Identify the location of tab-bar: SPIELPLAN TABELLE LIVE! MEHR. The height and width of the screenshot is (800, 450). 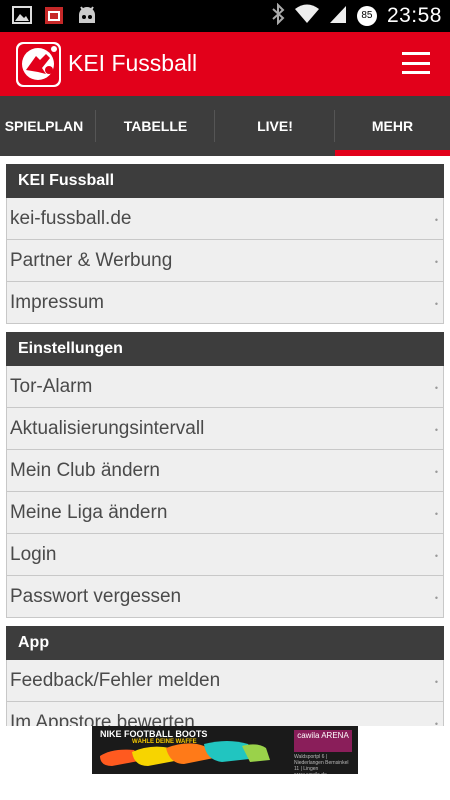
(225, 126).